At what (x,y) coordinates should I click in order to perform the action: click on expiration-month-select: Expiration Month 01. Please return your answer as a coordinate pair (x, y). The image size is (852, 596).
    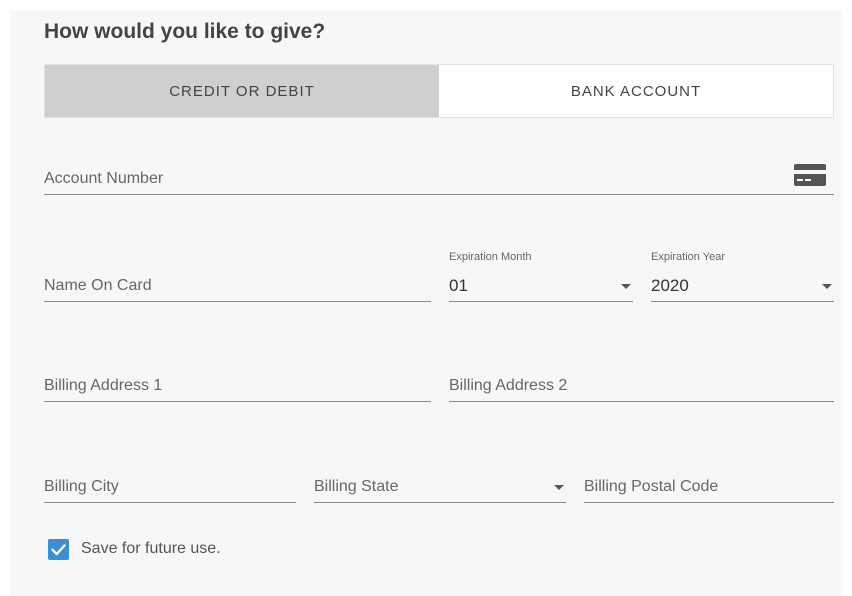
    Looking at the image, I should click on (541, 276).